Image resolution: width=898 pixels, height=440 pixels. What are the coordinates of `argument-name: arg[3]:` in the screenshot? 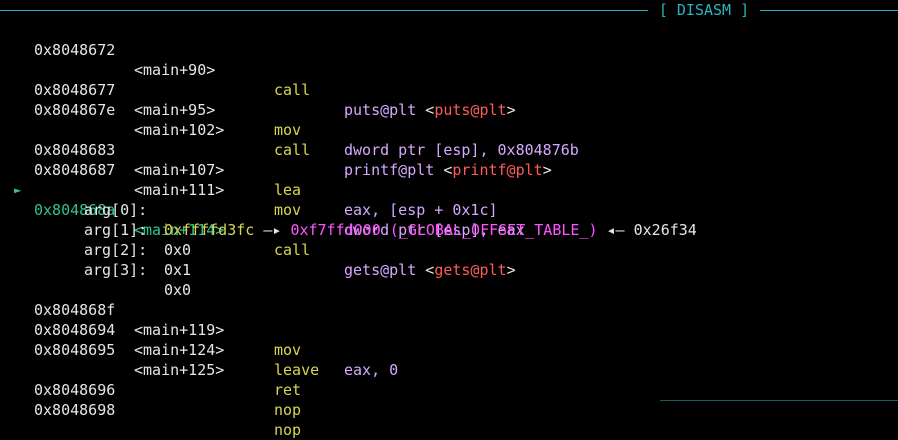 It's located at (120, 270).